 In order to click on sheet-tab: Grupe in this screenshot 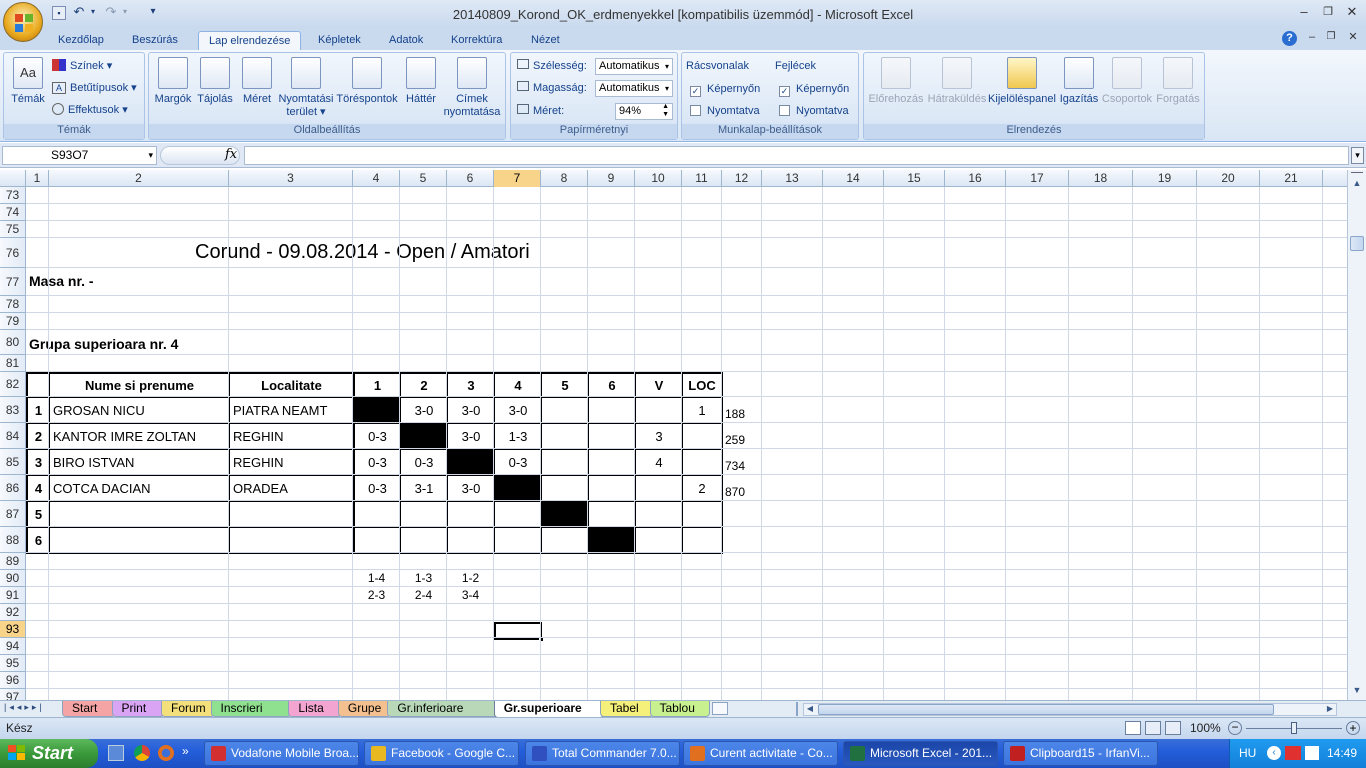, I will do `click(364, 709)`.